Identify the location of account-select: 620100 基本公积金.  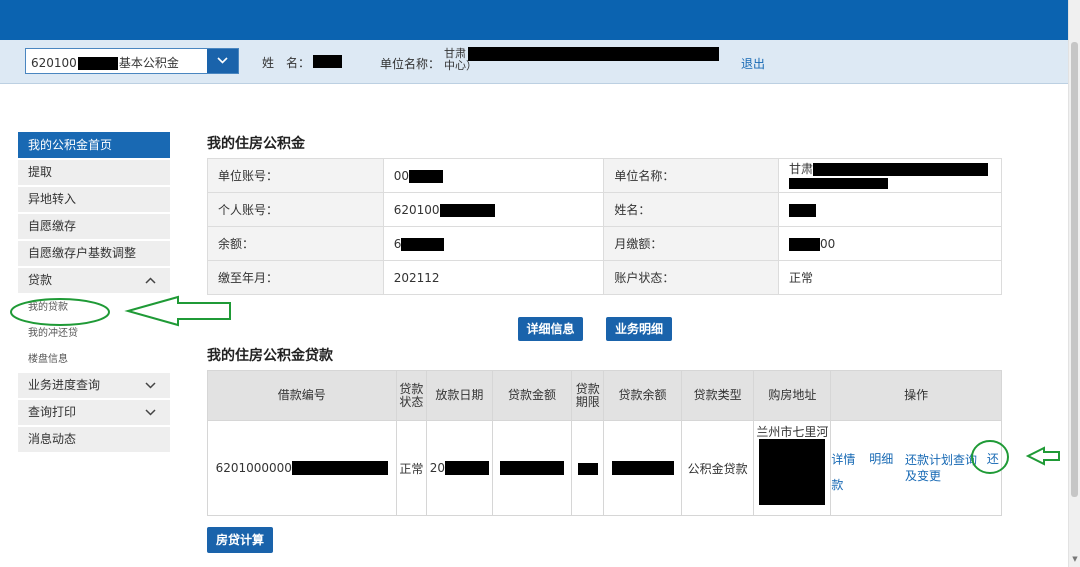
(132, 61).